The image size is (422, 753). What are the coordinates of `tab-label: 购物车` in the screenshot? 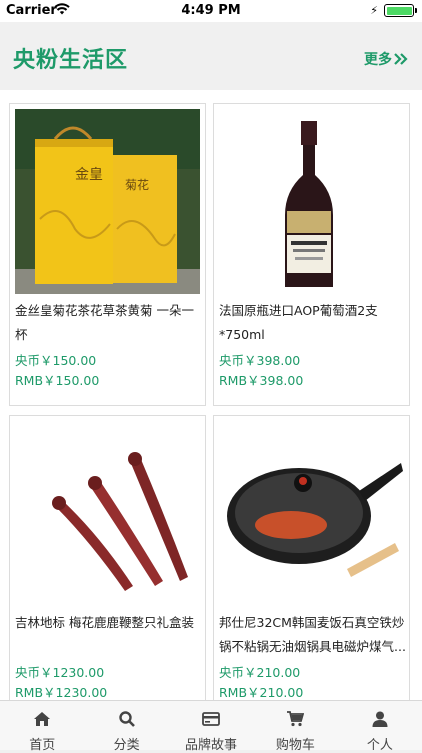 It's located at (295, 745).